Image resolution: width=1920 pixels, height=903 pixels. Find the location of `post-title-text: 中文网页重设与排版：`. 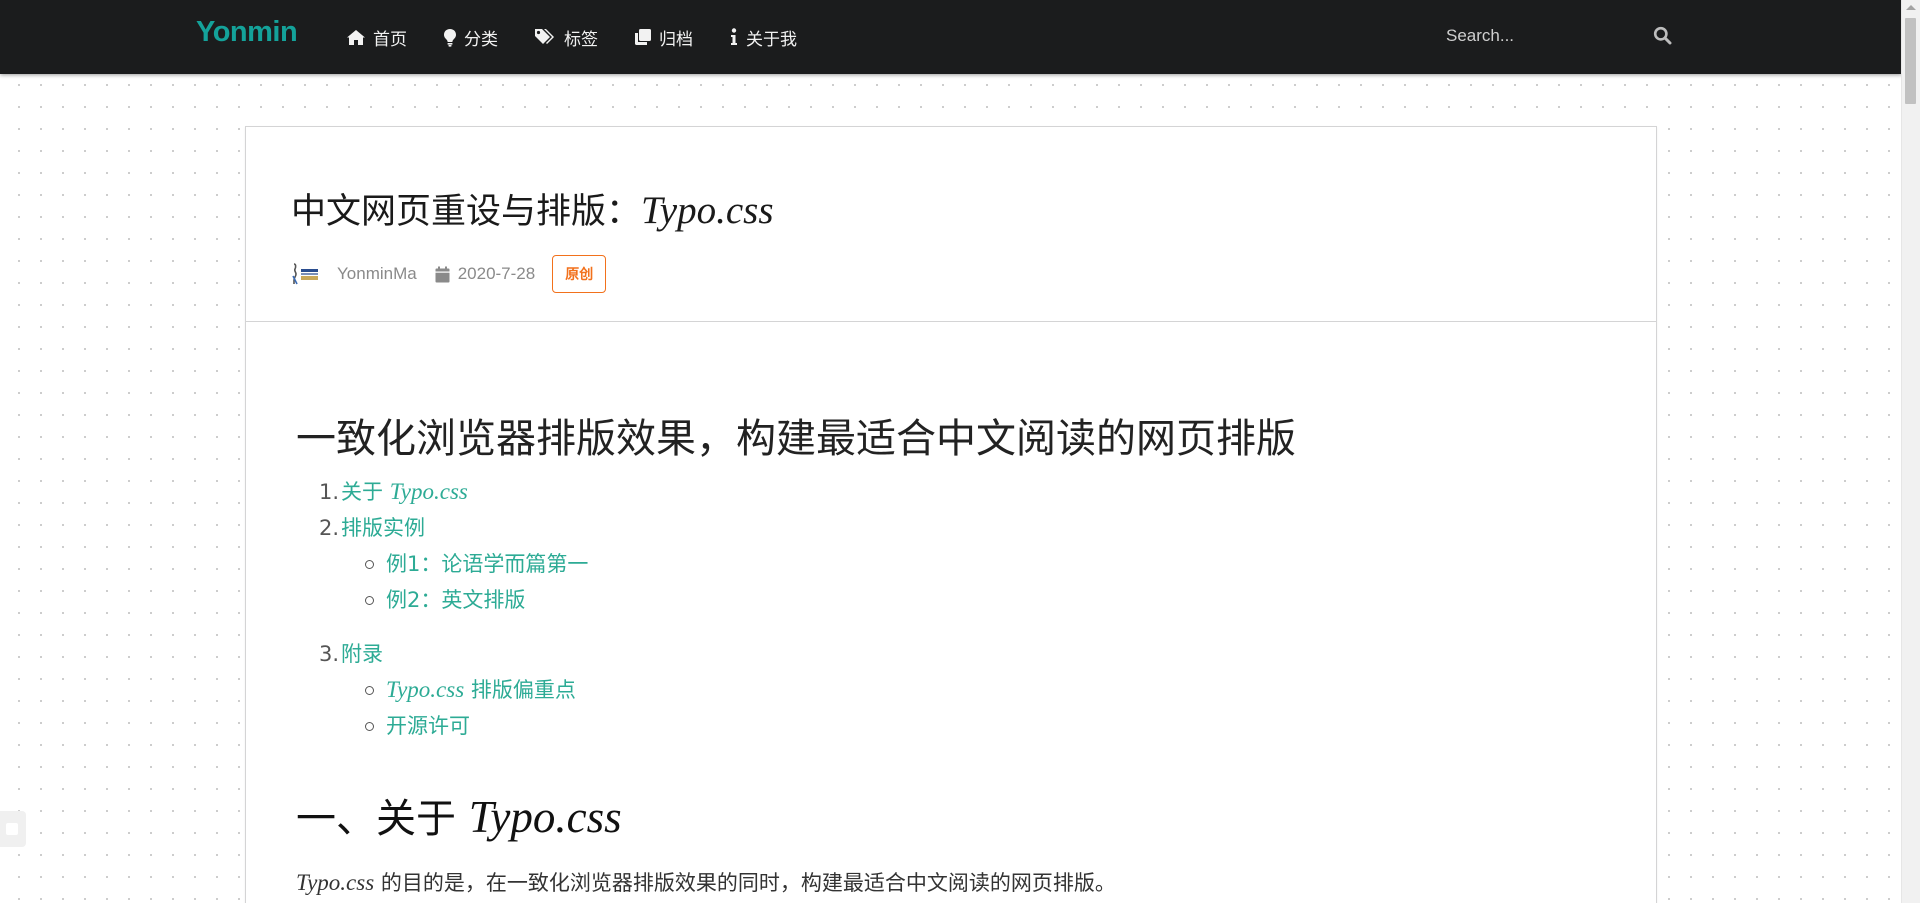

post-title-text: 中文网页重设与排版： is located at coordinates (466, 212).